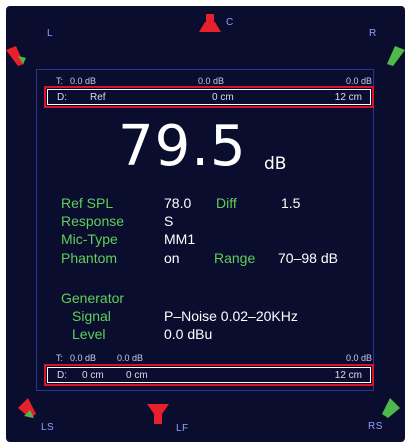 The width and height of the screenshot is (411, 448). I want to click on signal-label: Signal, so click(91, 316).